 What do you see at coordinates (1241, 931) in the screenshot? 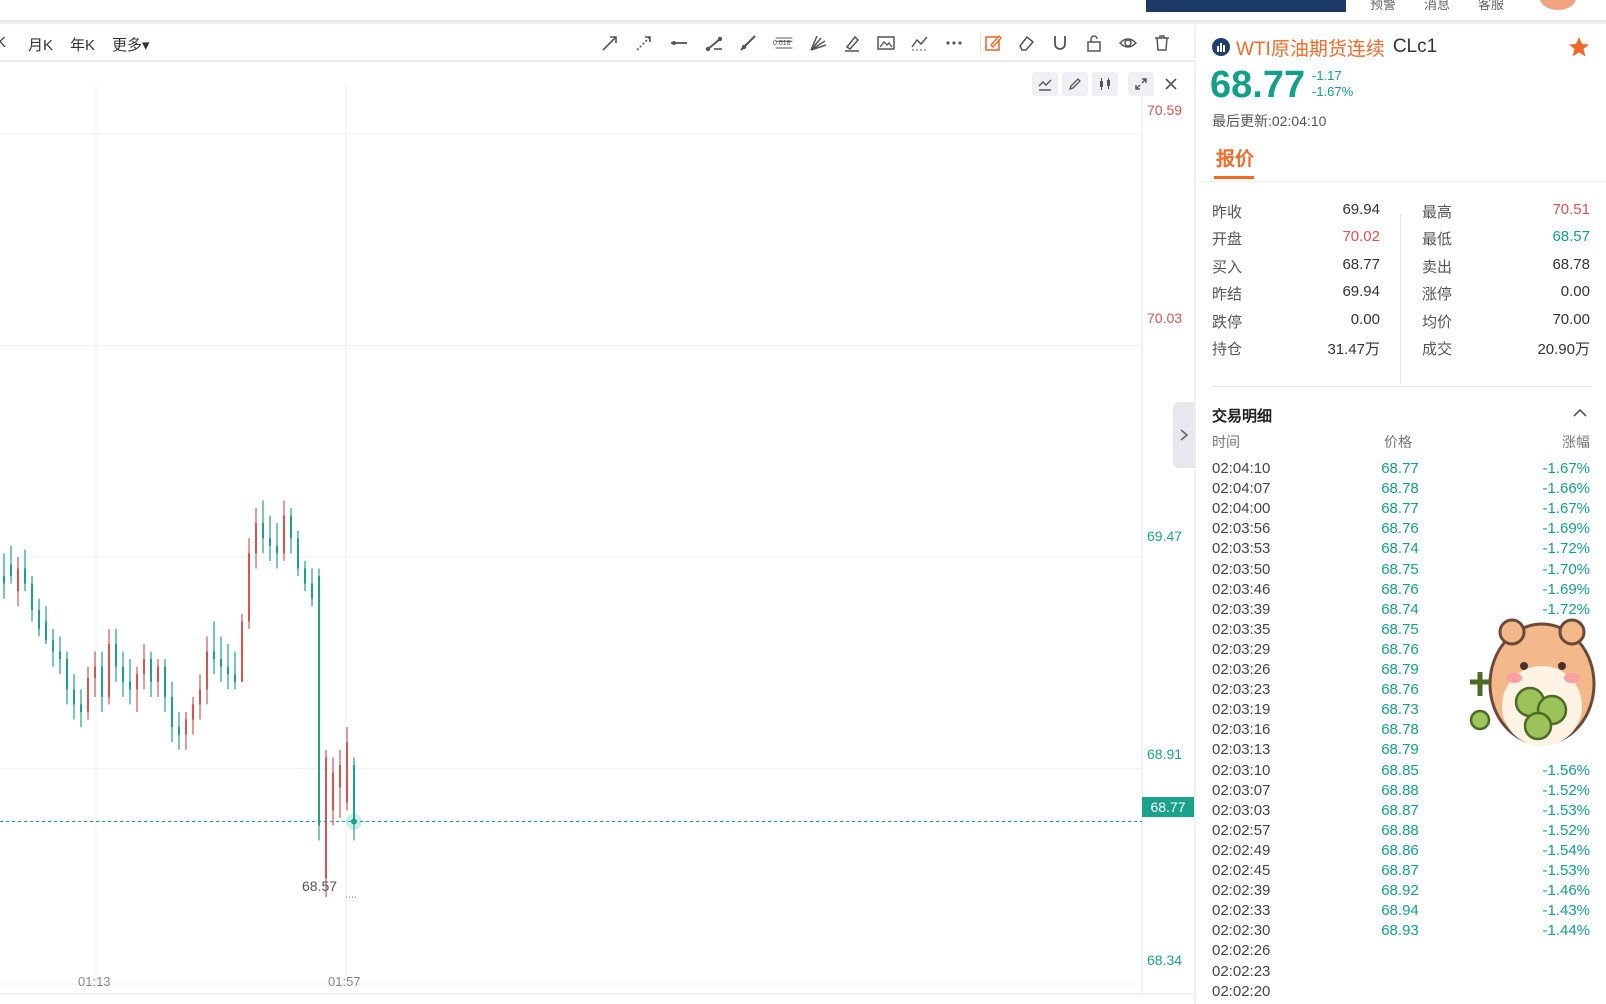
I see `trade-time: 02:02:30` at bounding box center [1241, 931].